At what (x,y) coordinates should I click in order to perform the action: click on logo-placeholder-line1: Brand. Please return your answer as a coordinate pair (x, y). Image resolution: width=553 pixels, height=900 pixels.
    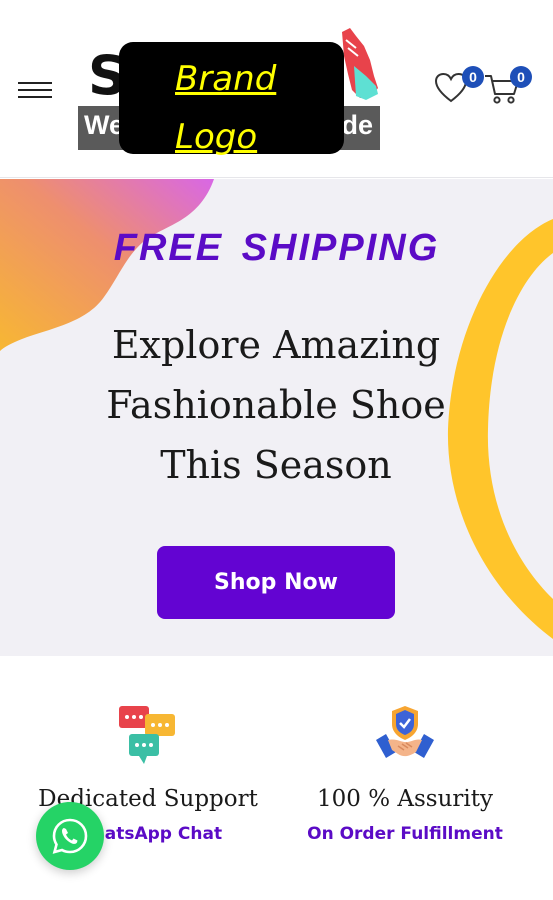
    Looking at the image, I should click on (226, 79).